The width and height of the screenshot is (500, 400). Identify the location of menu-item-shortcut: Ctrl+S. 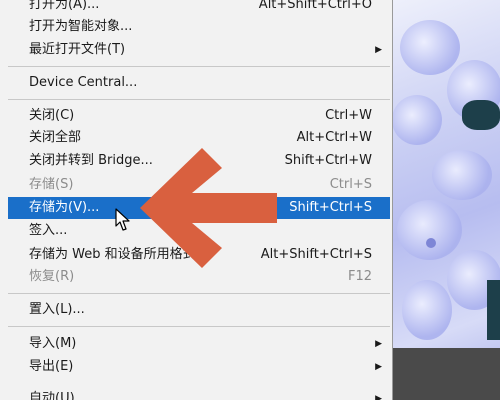
(350, 184).